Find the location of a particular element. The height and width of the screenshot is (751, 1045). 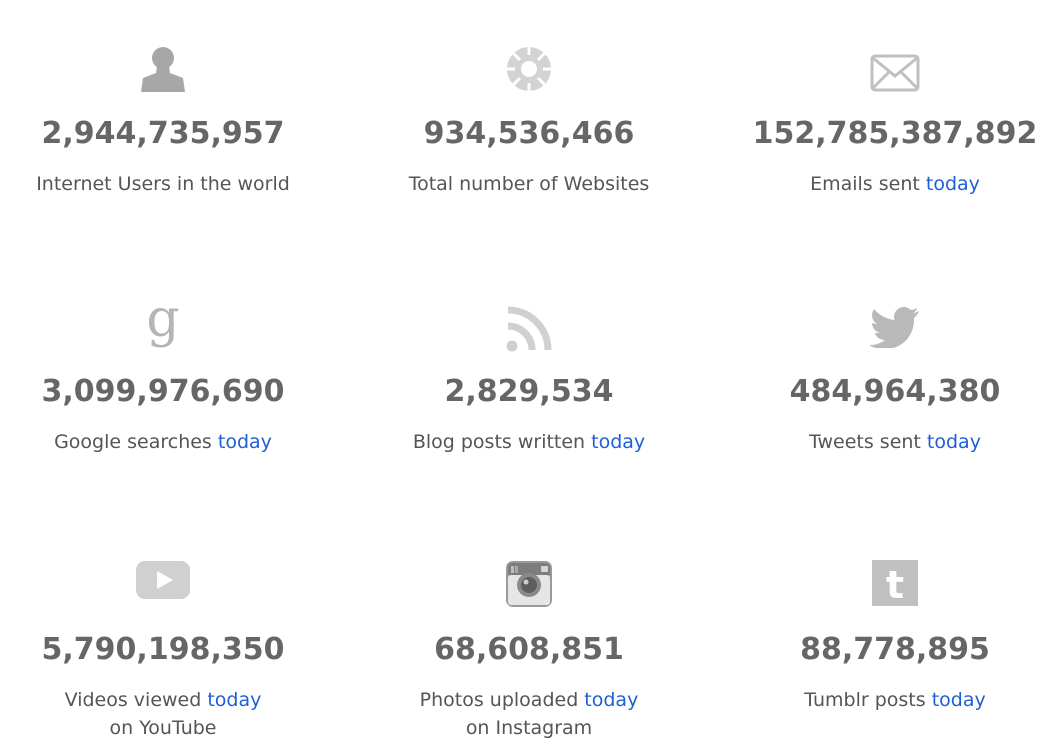

svg-text: t is located at coordinates (895, 584).